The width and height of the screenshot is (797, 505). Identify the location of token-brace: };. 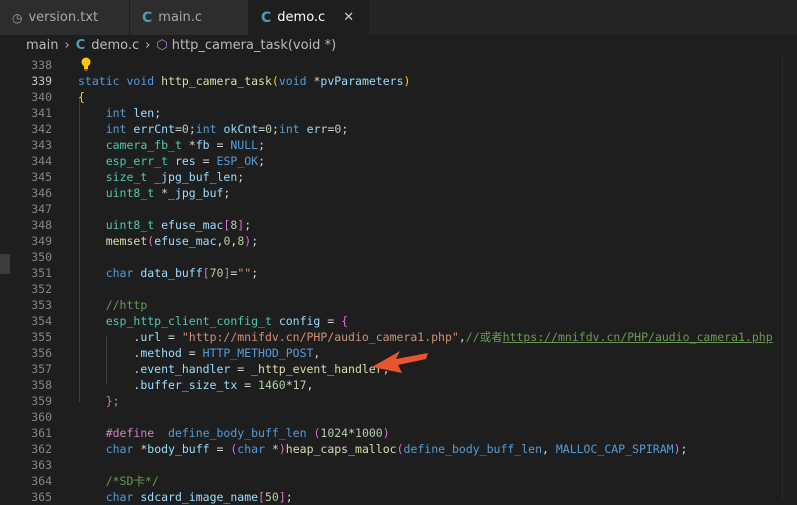
(112, 401).